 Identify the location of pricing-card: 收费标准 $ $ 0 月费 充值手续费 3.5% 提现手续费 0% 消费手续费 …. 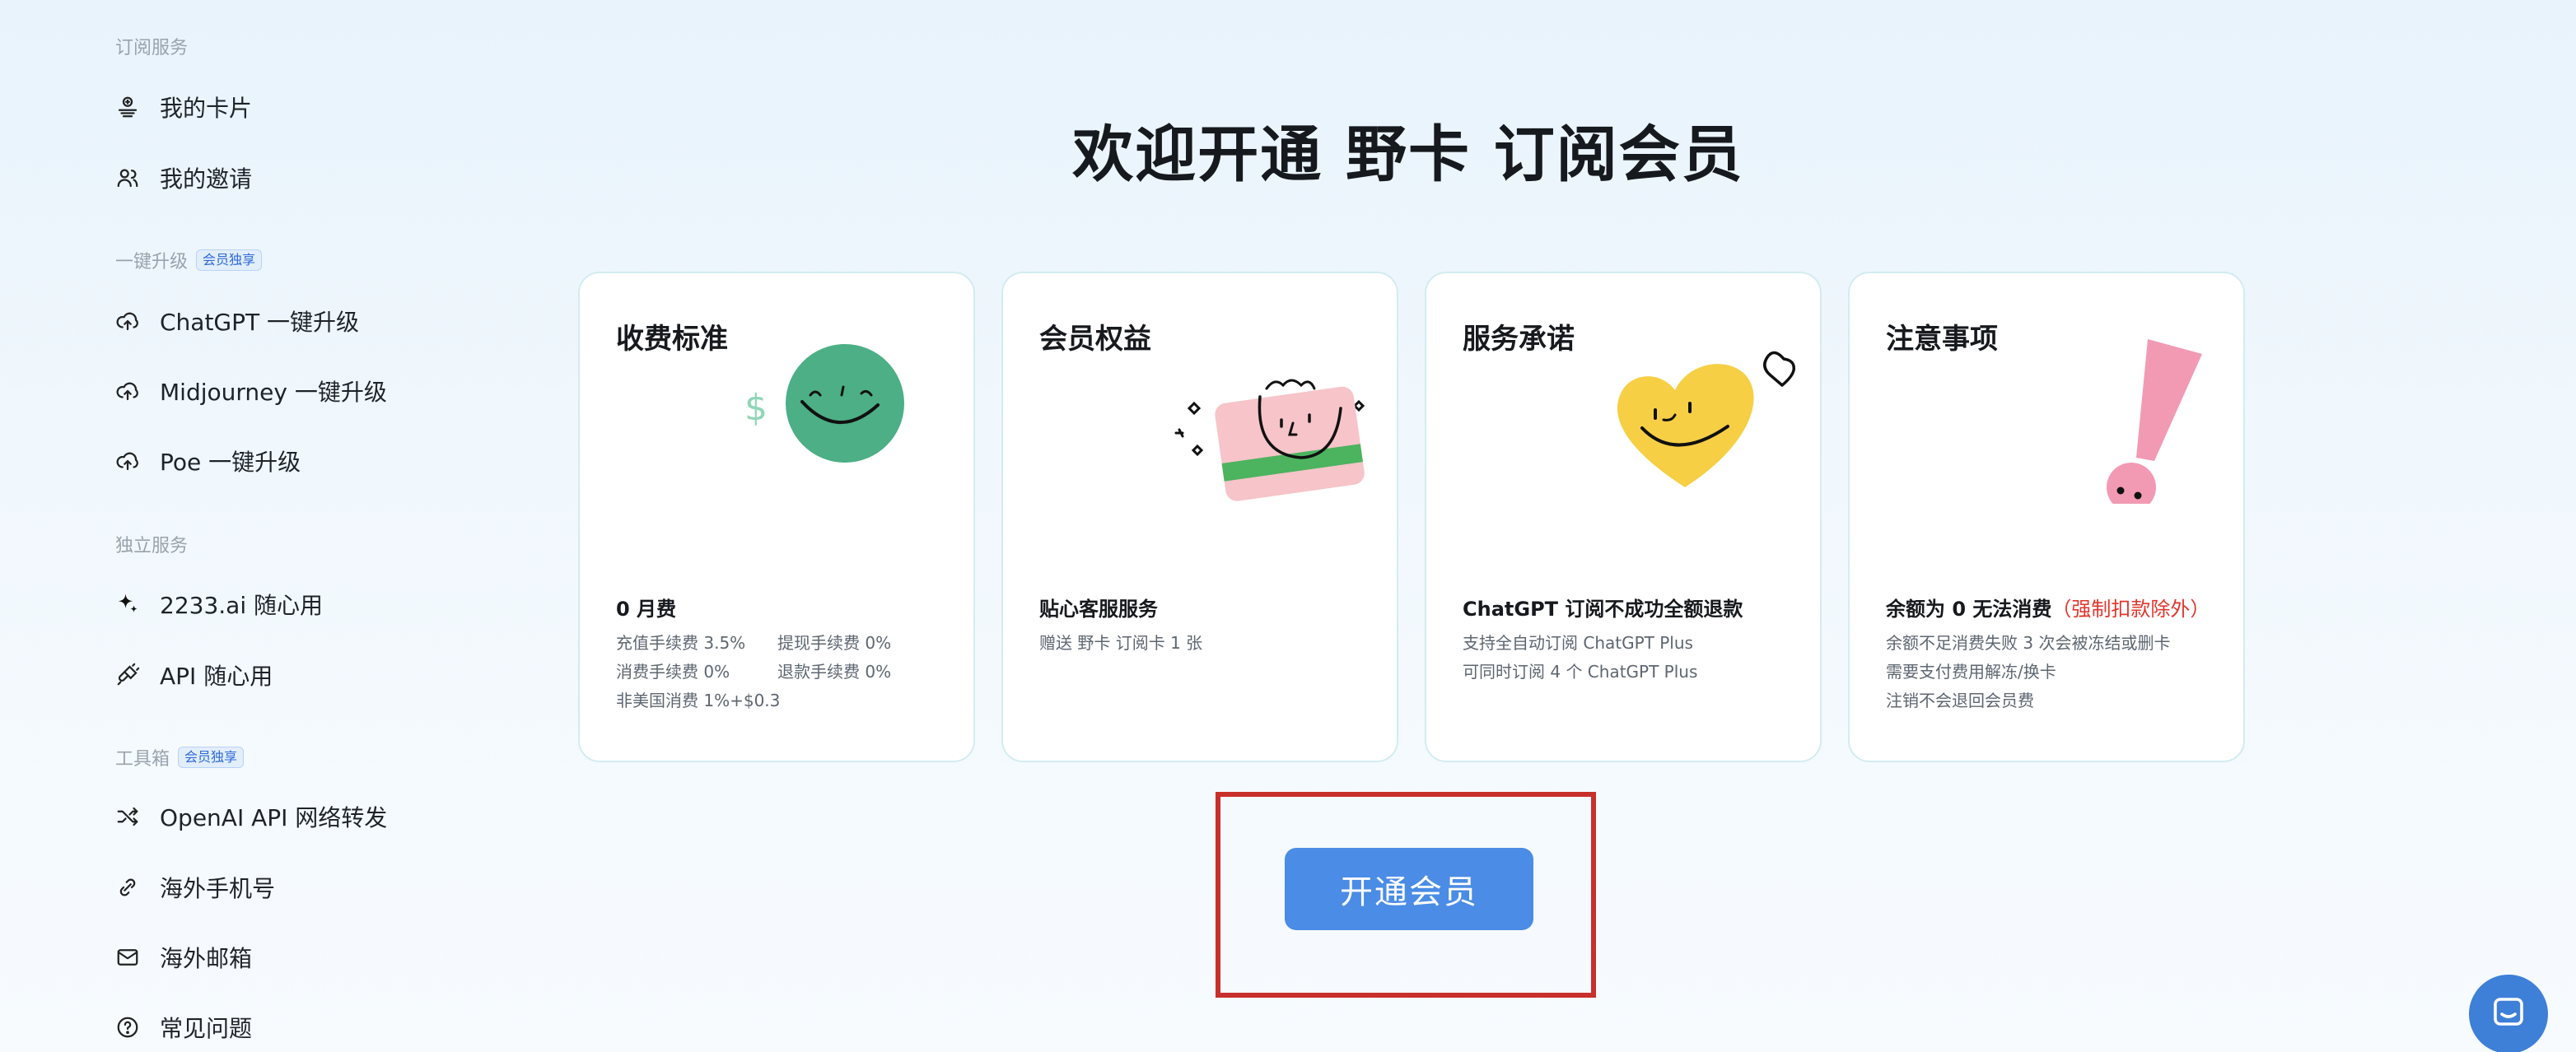
(776, 517).